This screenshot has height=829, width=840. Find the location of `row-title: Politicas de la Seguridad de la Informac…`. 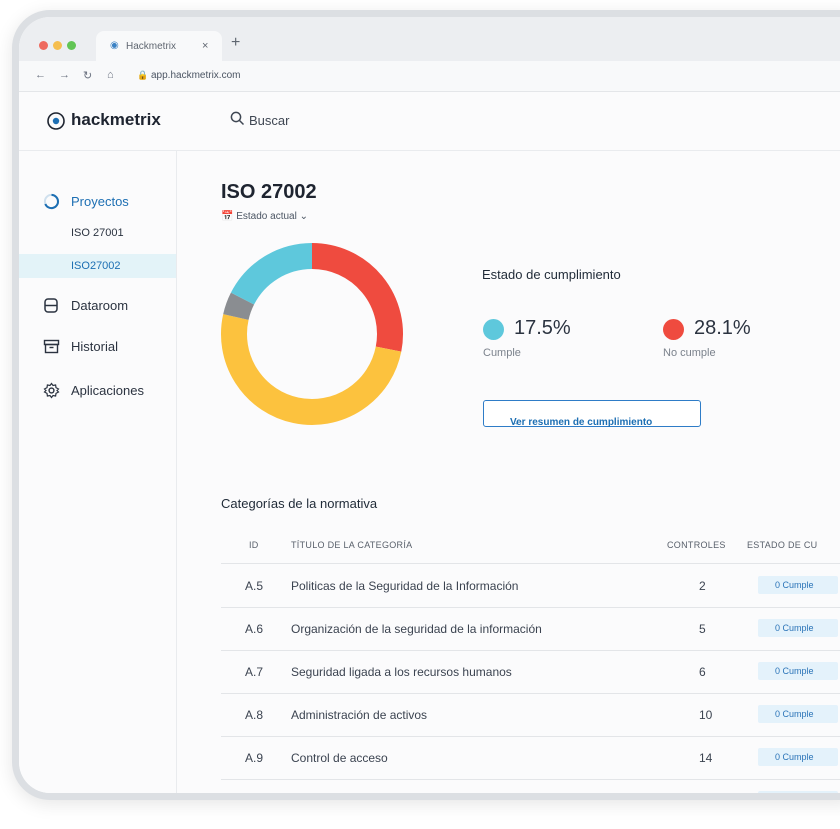

row-title: Politicas de la Seguridad de la Informac… is located at coordinates (405, 586).